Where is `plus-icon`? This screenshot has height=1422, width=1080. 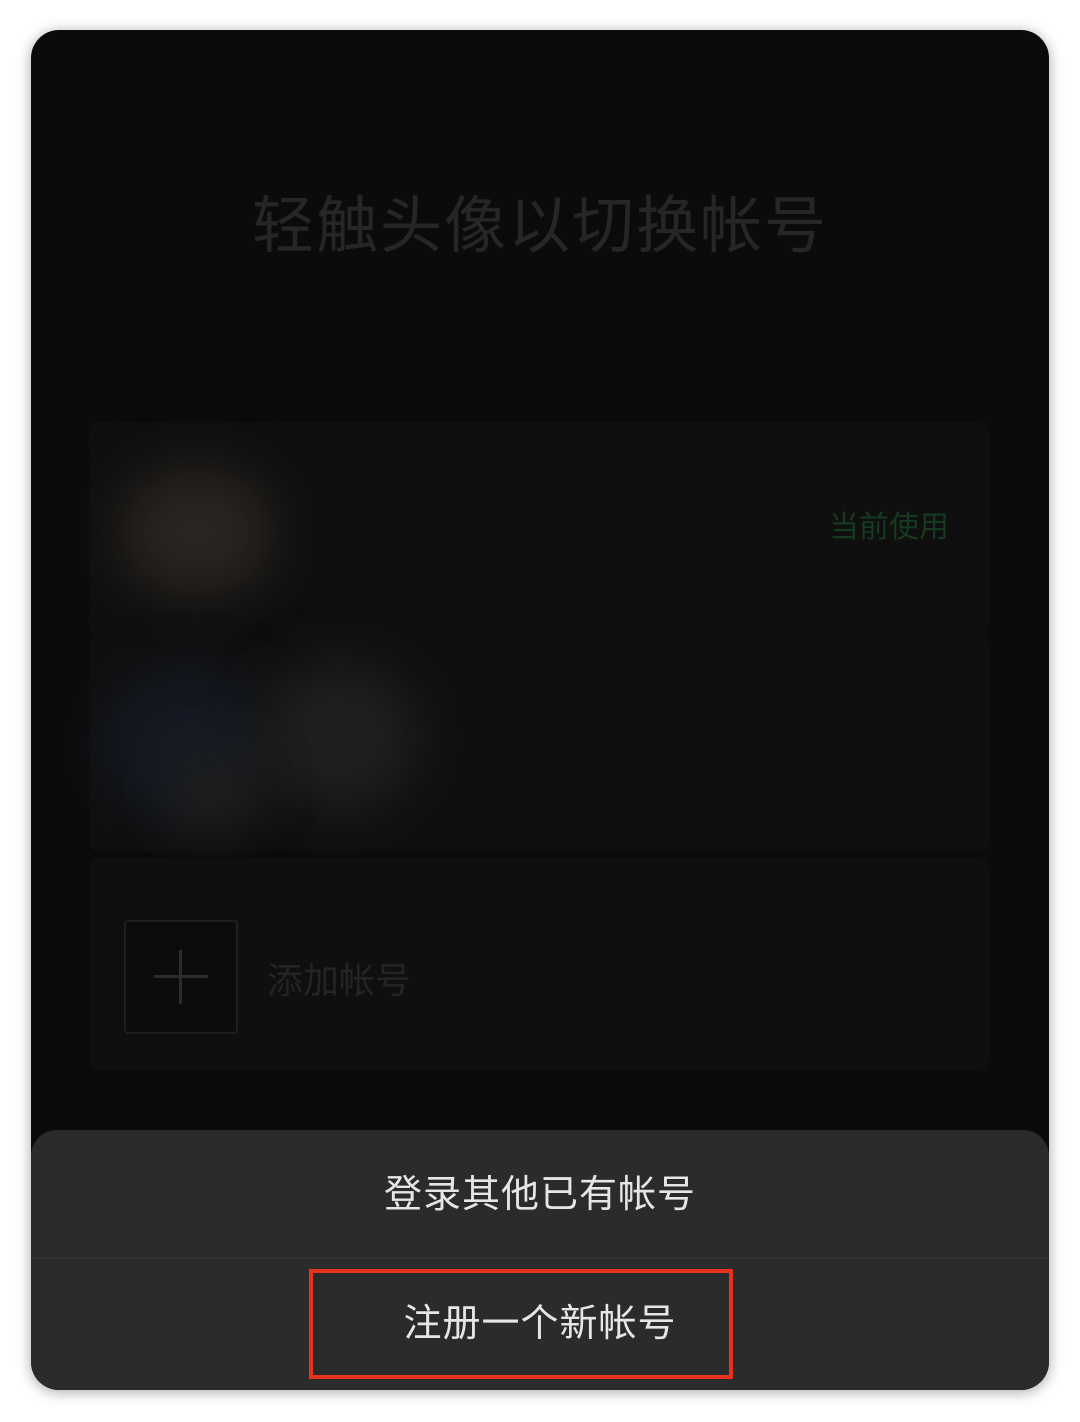 plus-icon is located at coordinates (181, 977).